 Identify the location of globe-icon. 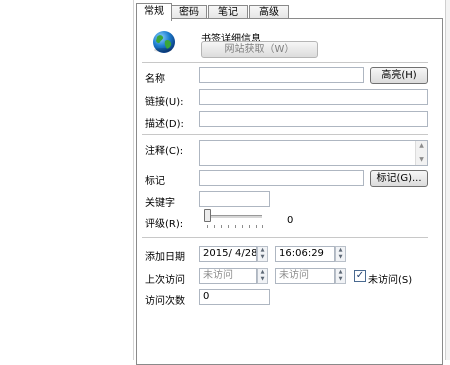
(164, 42).